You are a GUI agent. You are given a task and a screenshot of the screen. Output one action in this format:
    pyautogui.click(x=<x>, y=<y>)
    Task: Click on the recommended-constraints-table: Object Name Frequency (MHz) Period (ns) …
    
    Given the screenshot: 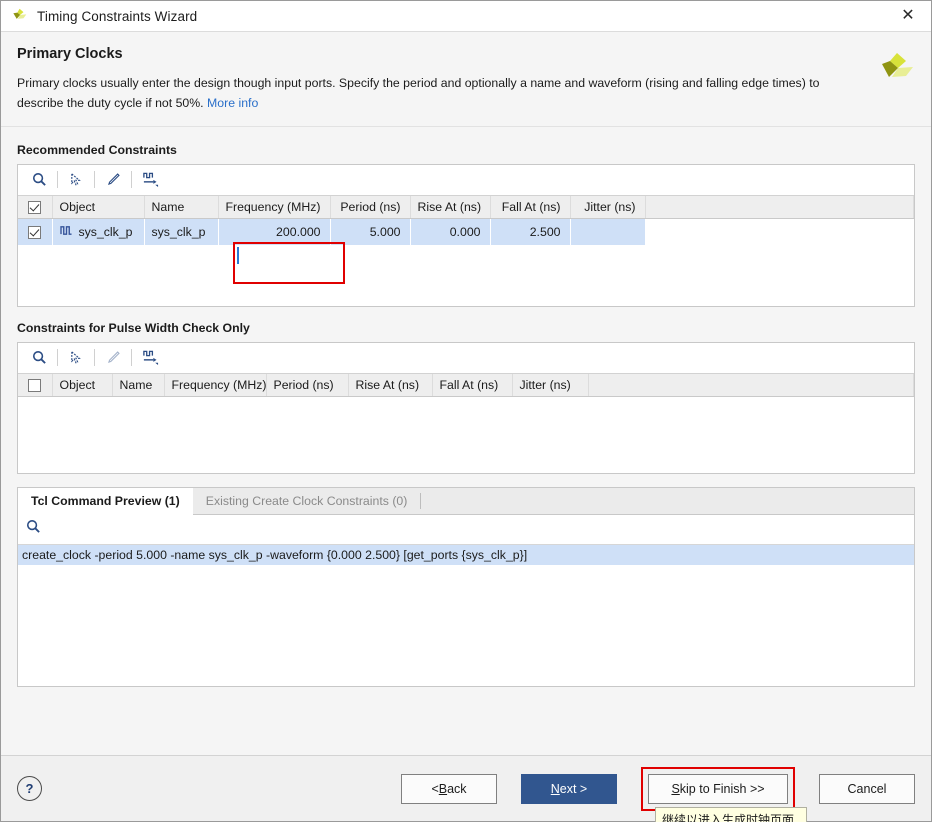 What is the action you would take?
    pyautogui.click(x=466, y=220)
    